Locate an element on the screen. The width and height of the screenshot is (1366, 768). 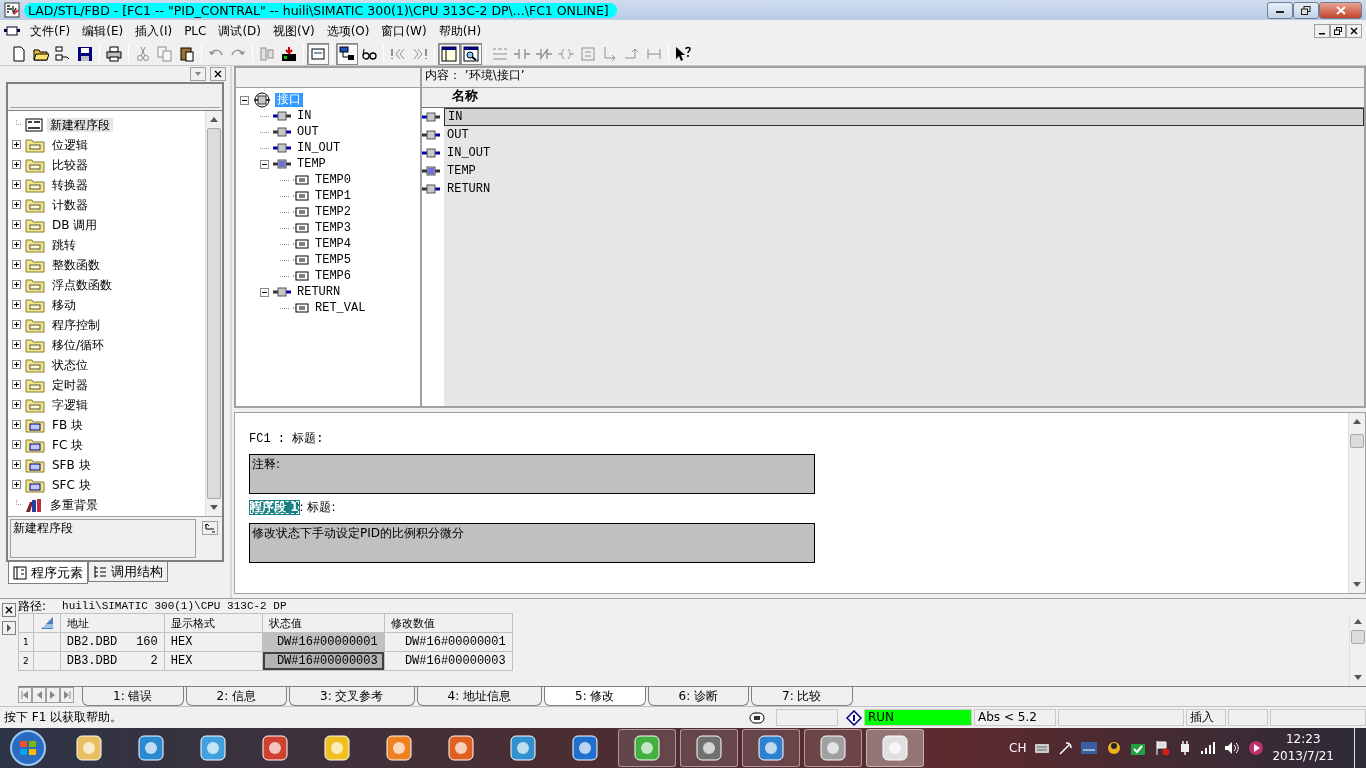
tree-item: 字逻辑 is located at coordinates (70, 405).